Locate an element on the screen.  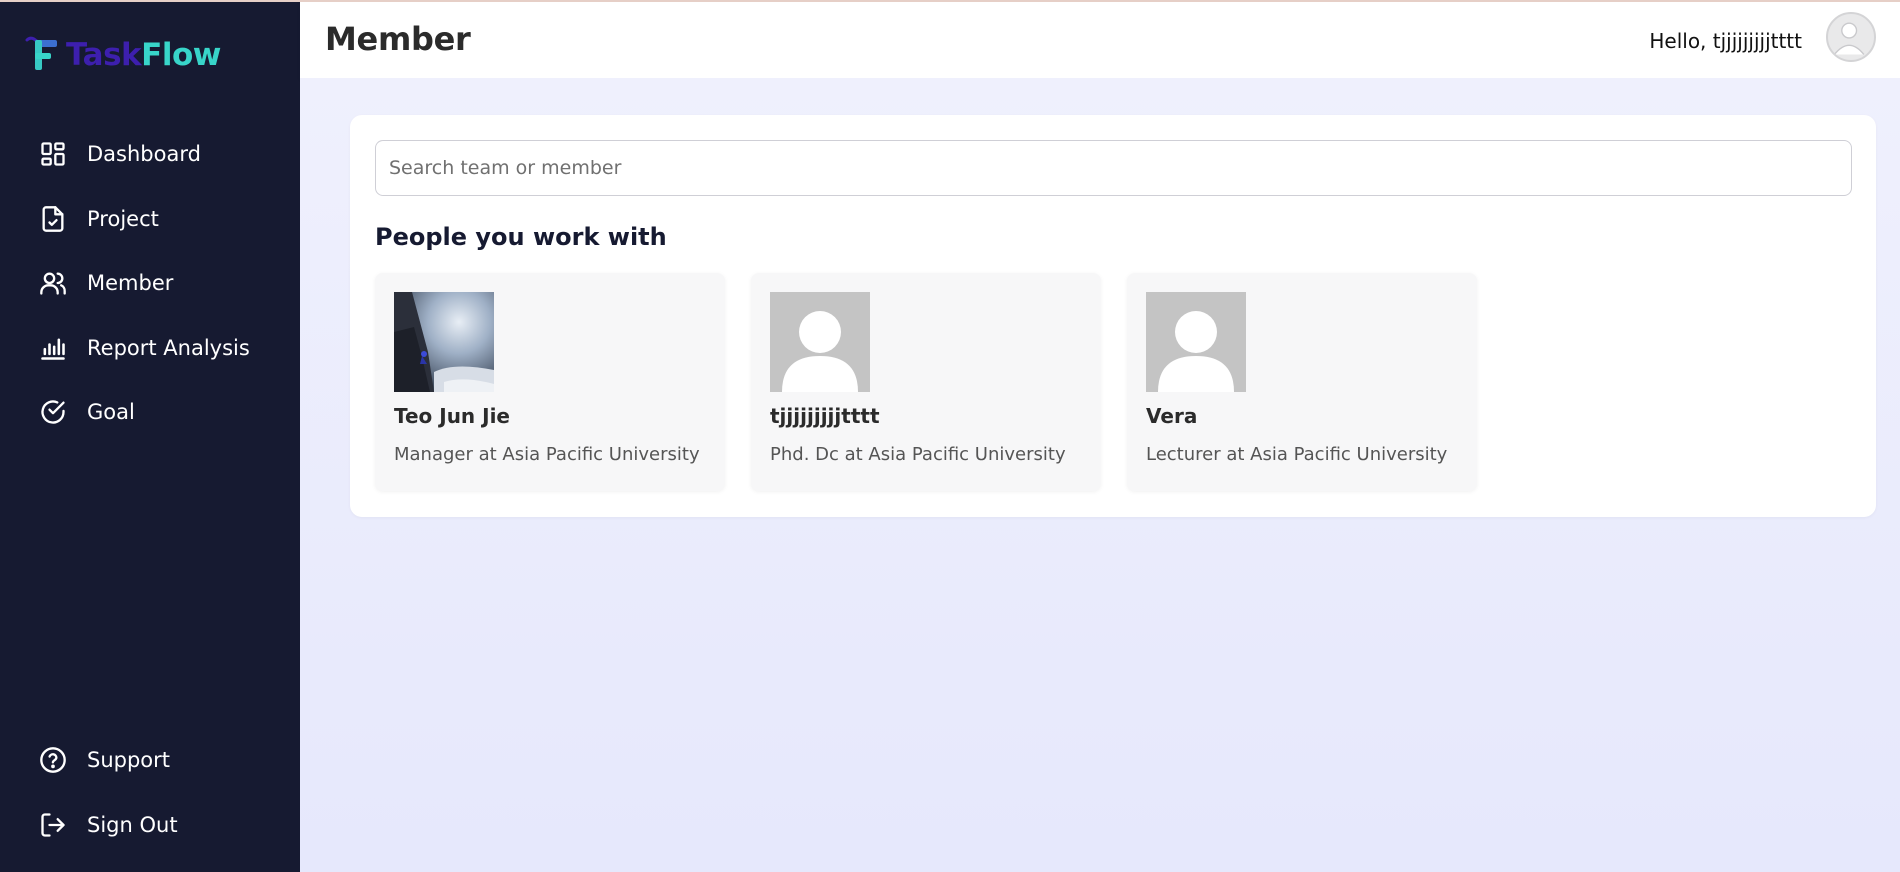
top-header: Member Hello, tjjjjjjjjjtttt is located at coordinates (1100, 39).